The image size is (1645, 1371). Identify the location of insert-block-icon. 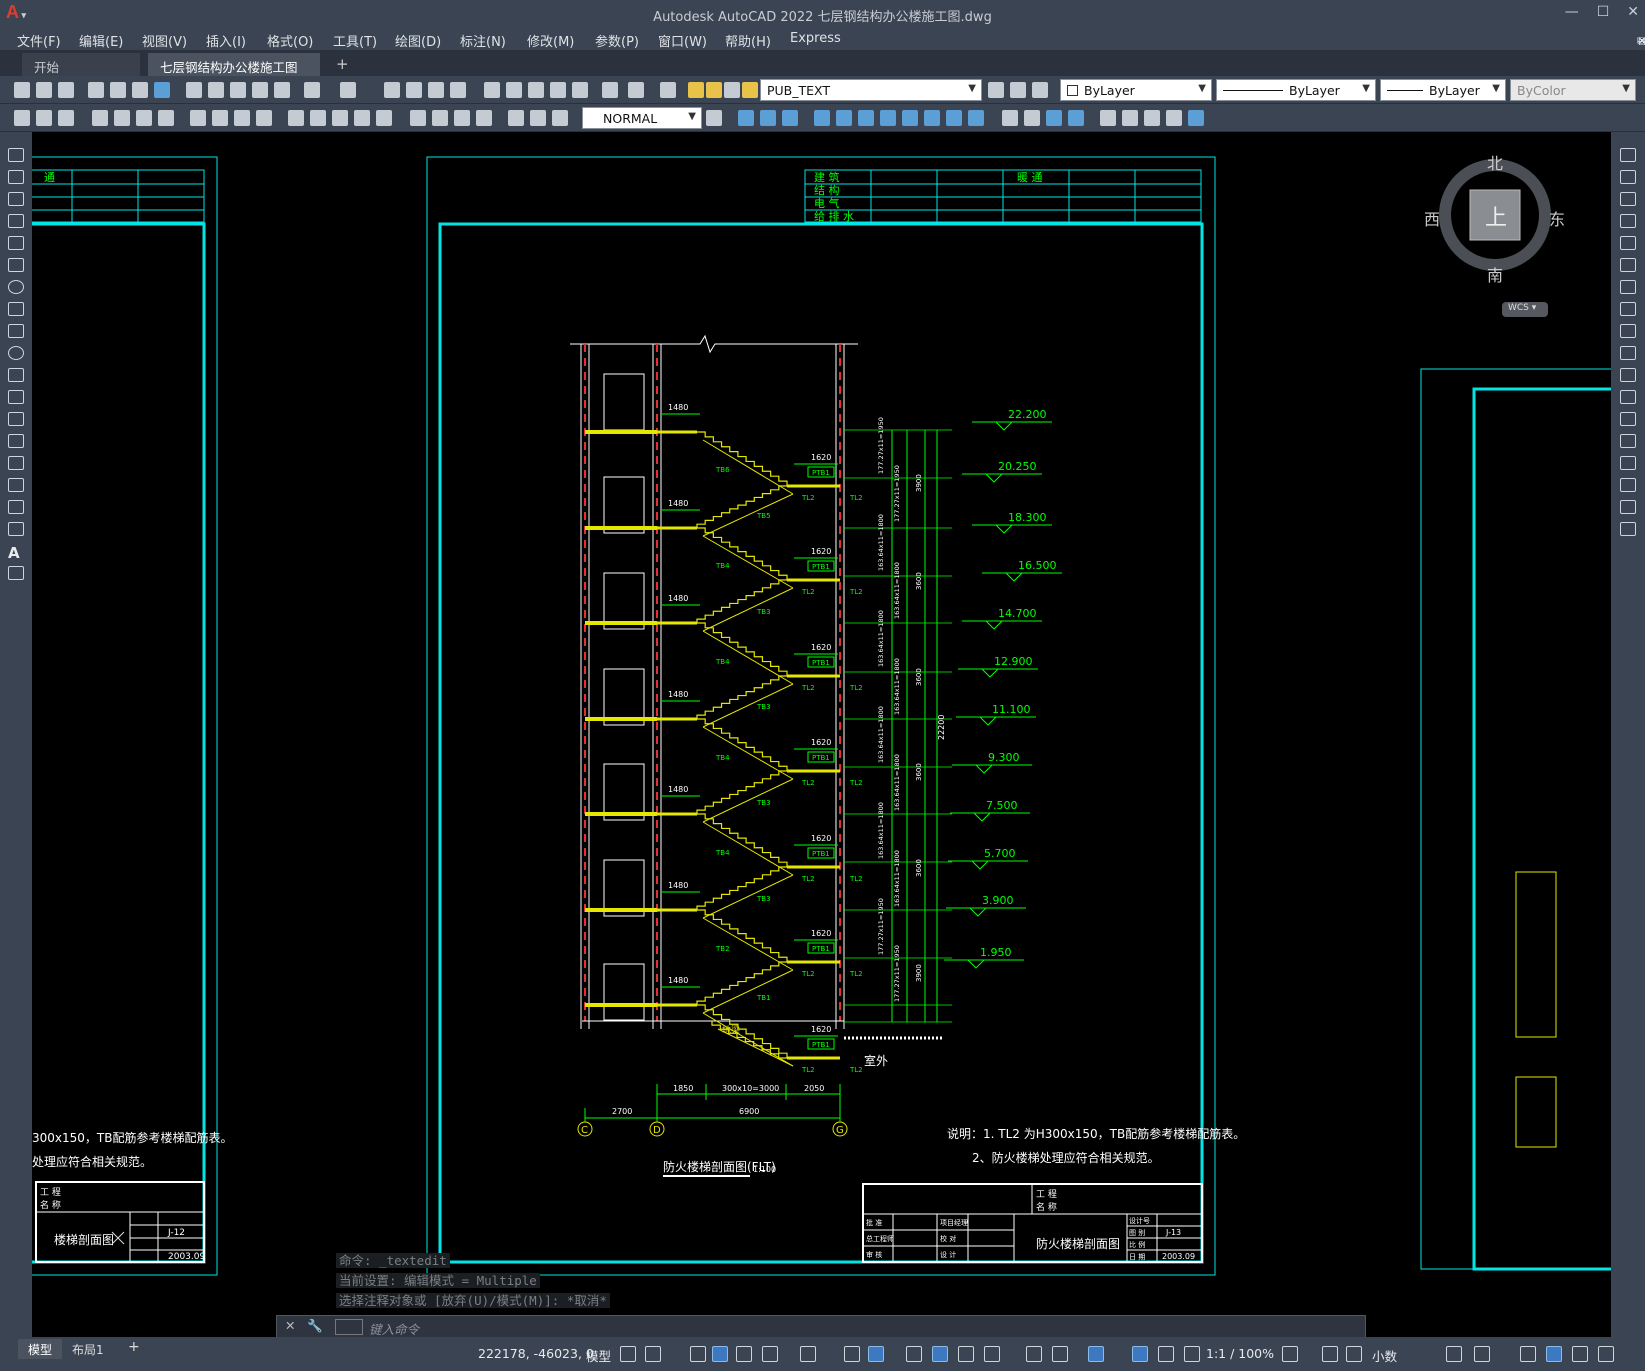
(16, 397).